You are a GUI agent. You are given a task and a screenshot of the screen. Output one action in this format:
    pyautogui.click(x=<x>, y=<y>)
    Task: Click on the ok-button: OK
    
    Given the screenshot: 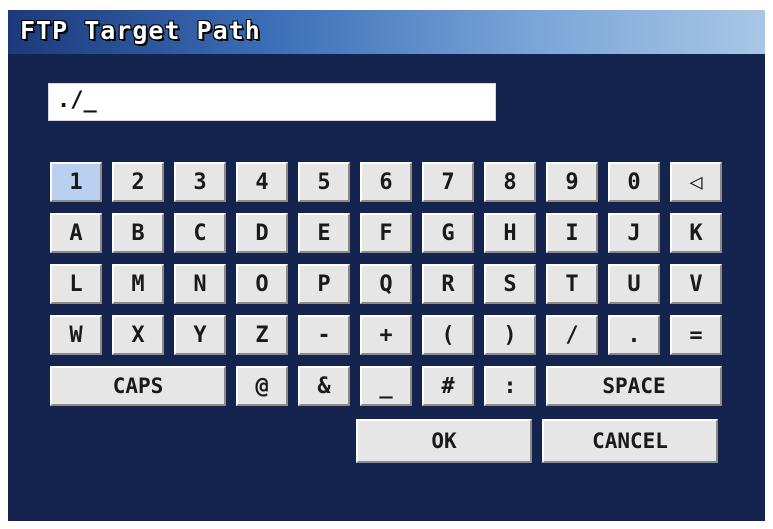 What is the action you would take?
    pyautogui.click(x=444, y=441)
    